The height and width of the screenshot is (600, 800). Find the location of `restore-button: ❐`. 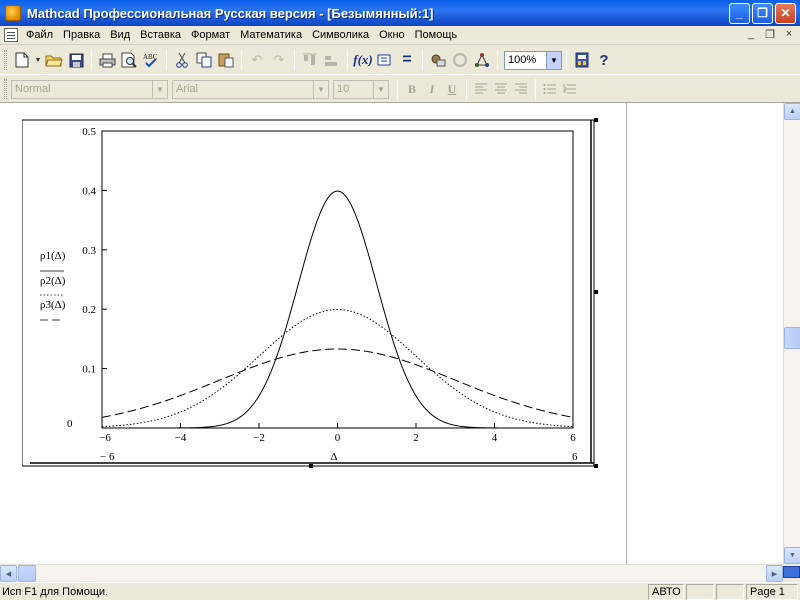

restore-button: ❐ is located at coordinates (762, 13).